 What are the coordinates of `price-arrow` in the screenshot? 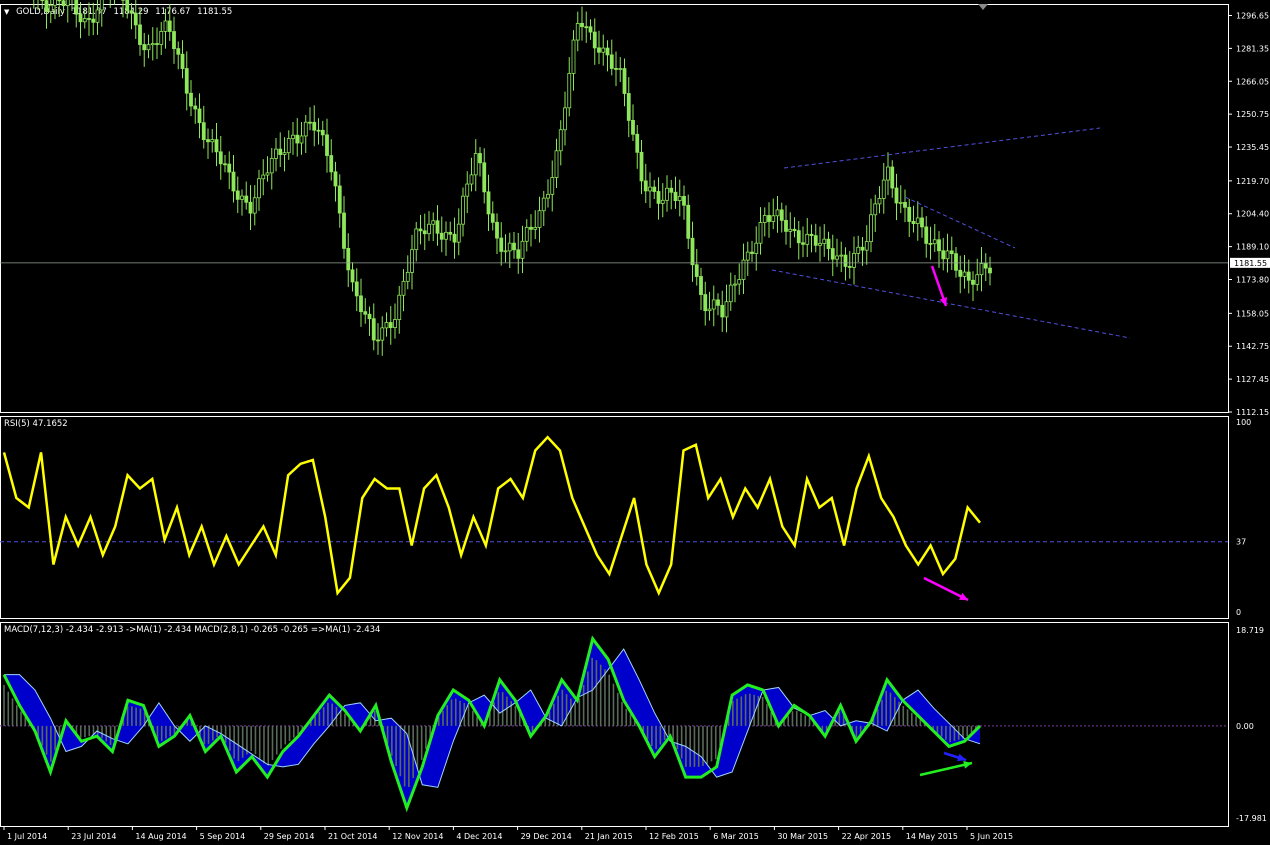 It's located at (939, 286).